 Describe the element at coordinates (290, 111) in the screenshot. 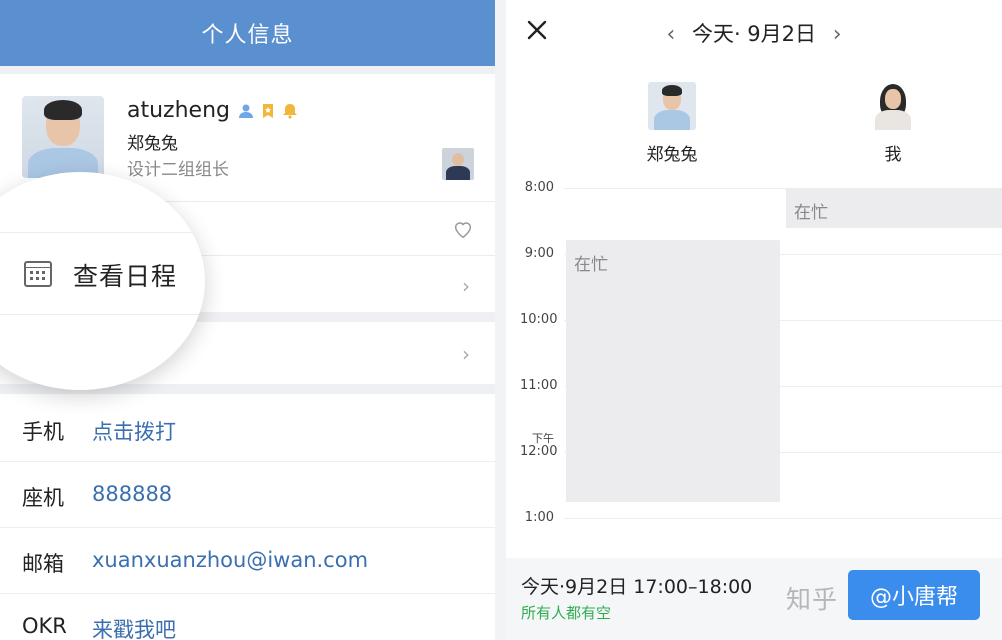

I see `bell-icon` at that location.